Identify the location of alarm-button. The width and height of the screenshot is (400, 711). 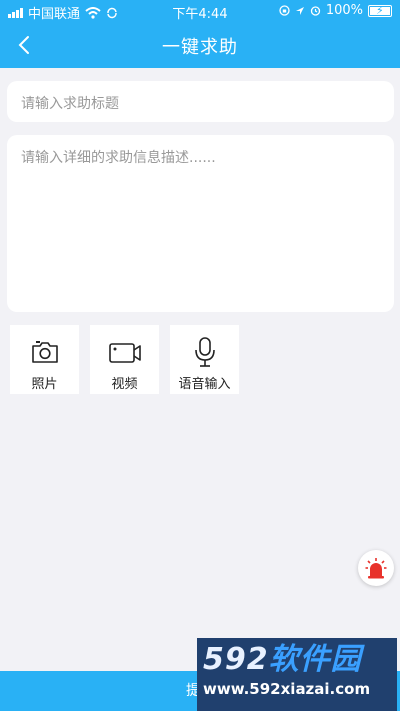
(376, 568).